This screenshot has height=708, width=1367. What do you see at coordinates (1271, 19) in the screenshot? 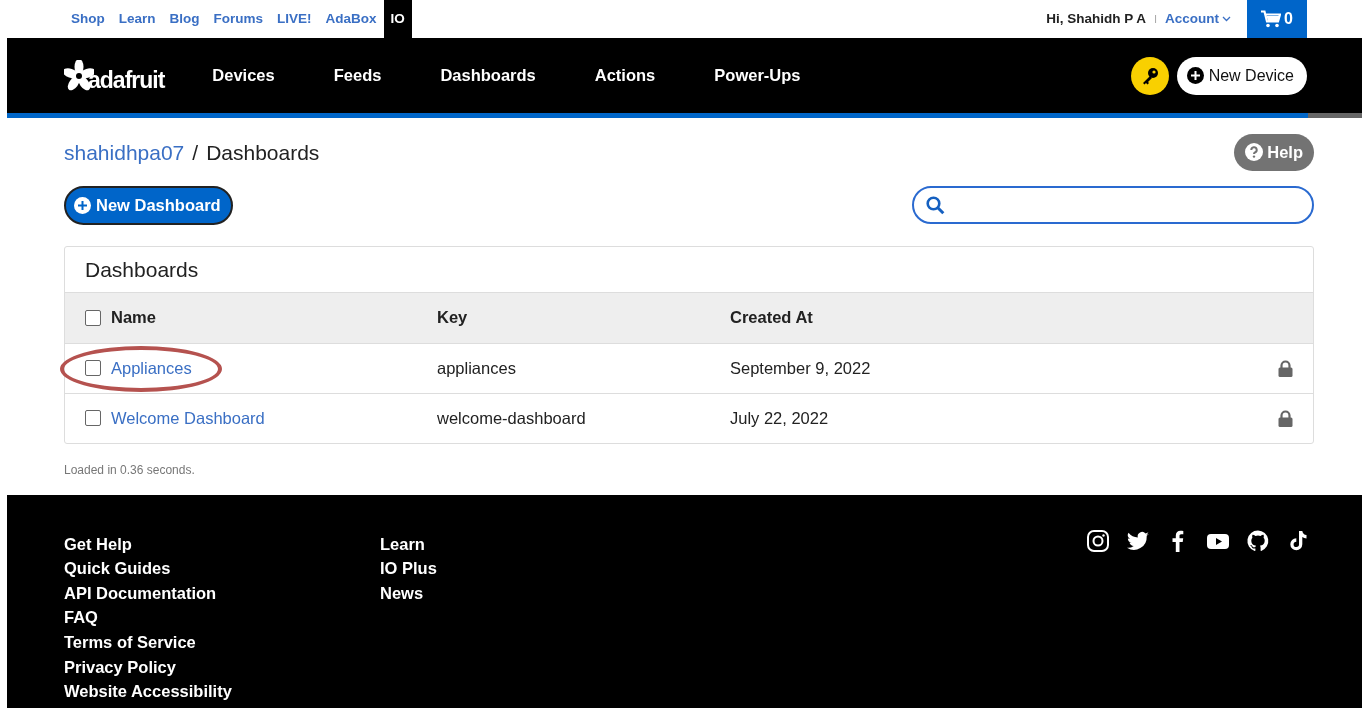
I see `cart-icon` at bounding box center [1271, 19].